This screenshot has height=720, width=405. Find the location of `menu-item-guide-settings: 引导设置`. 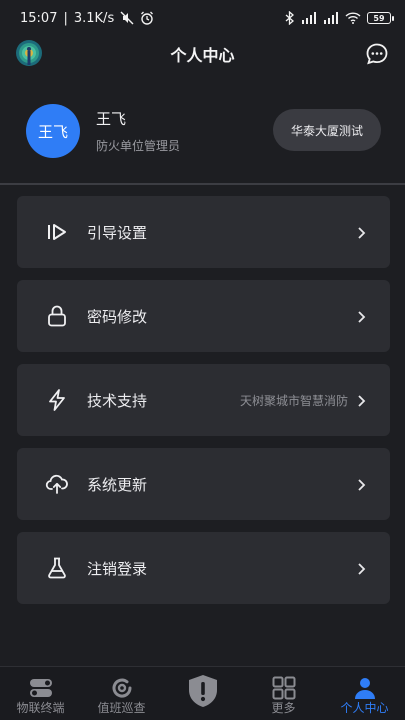

menu-item-guide-settings: 引导设置 is located at coordinates (203, 232).